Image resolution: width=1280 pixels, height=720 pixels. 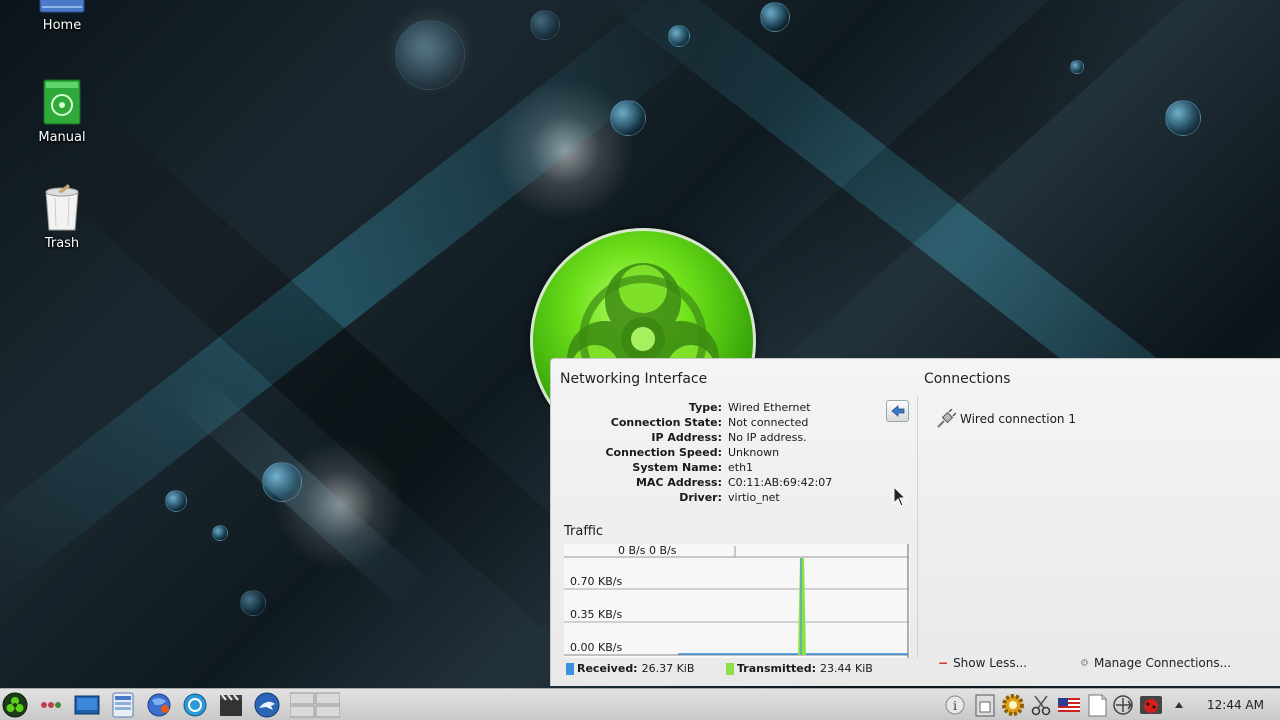 What do you see at coordinates (634, 379) in the screenshot?
I see `networking-interface-title: Networking Interface` at bounding box center [634, 379].